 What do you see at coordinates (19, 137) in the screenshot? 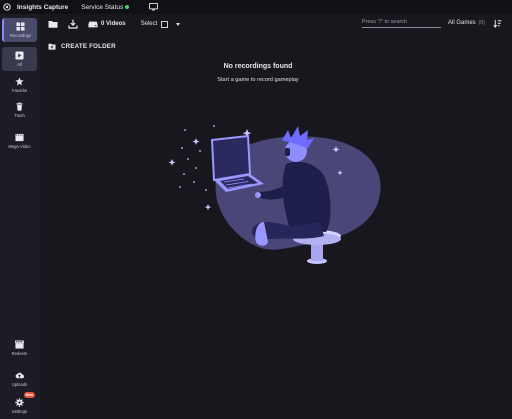
I see `film-icon` at bounding box center [19, 137].